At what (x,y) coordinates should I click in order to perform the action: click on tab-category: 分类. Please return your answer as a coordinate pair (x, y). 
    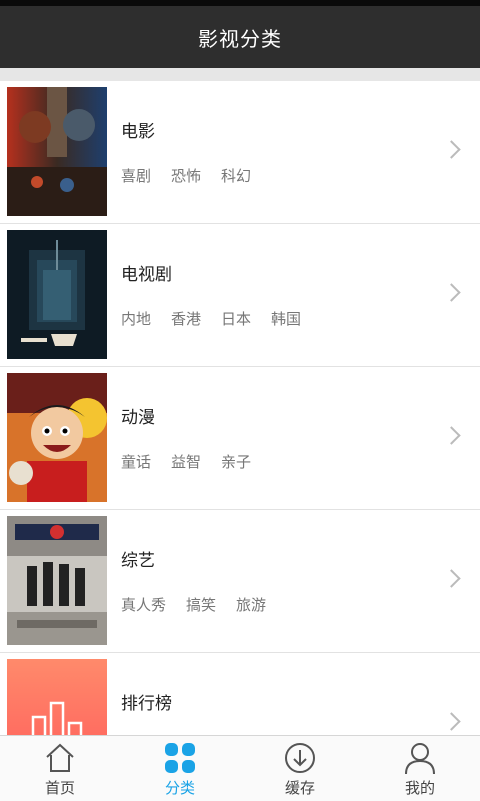
    Looking at the image, I should click on (180, 768).